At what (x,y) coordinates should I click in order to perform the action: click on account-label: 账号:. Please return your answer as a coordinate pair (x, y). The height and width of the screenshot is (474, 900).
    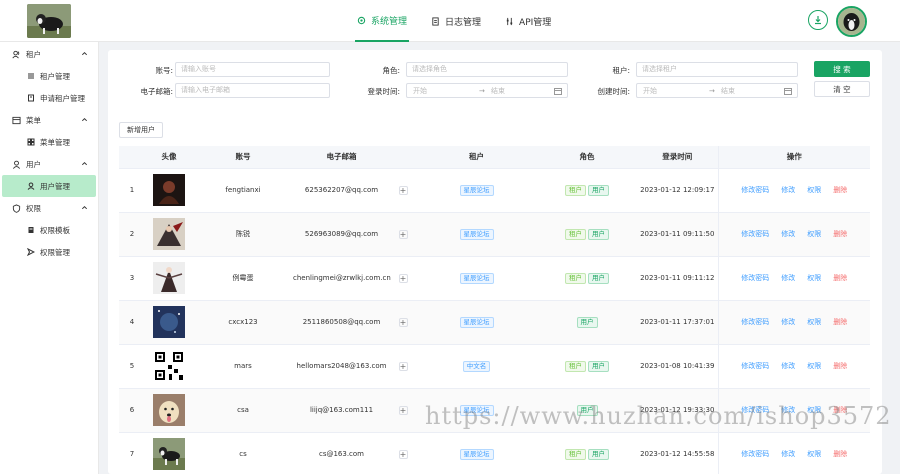
    Looking at the image, I should click on (164, 70).